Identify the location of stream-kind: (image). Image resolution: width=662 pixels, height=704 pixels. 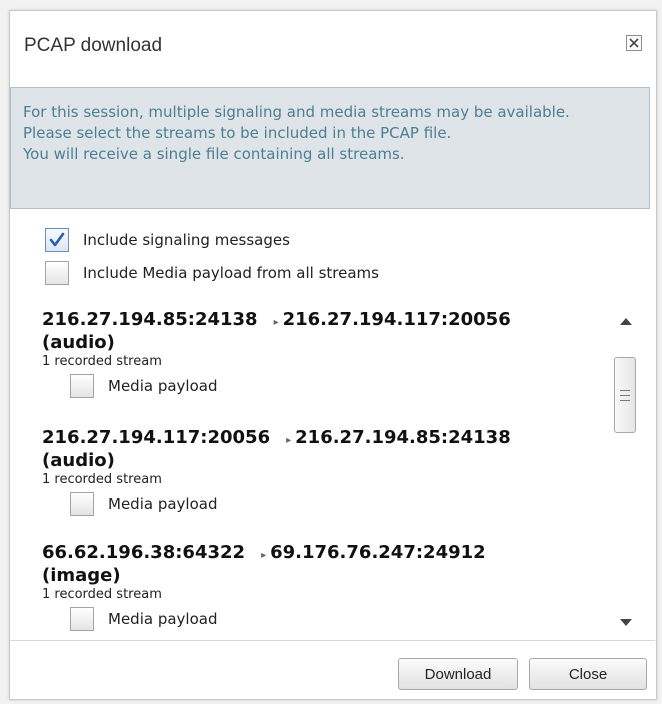
(81, 575).